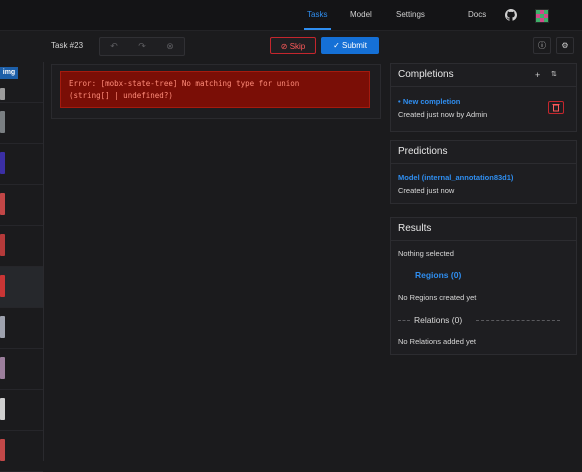 This screenshot has height=472, width=582. Describe the element at coordinates (361, 14) in the screenshot. I see `nav-model: Model` at that location.